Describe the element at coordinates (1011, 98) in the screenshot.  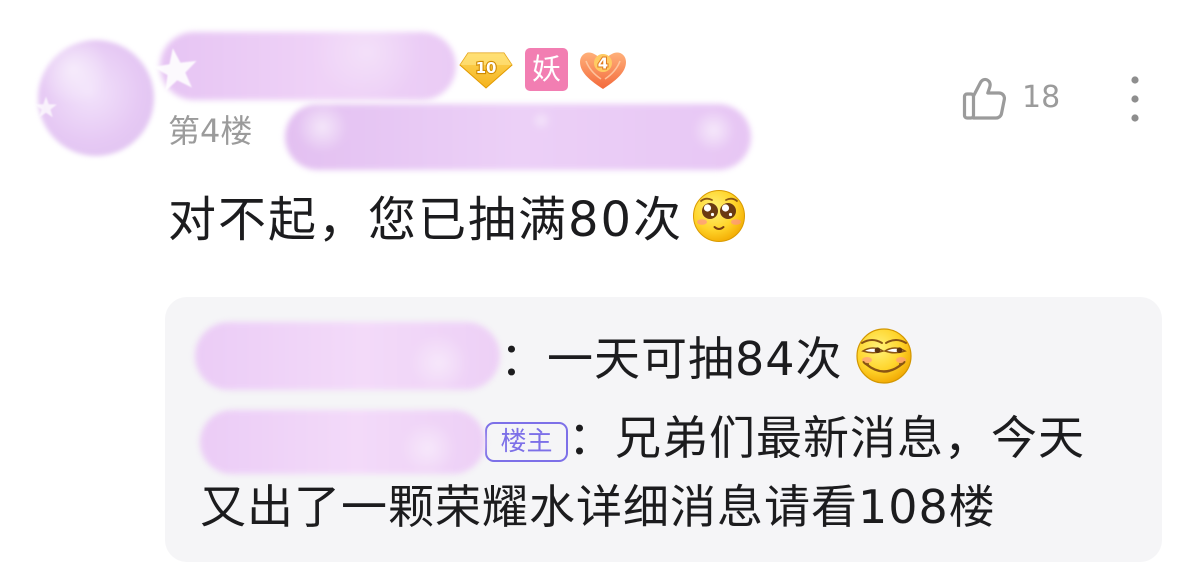
I see `like-button: 18` at that location.